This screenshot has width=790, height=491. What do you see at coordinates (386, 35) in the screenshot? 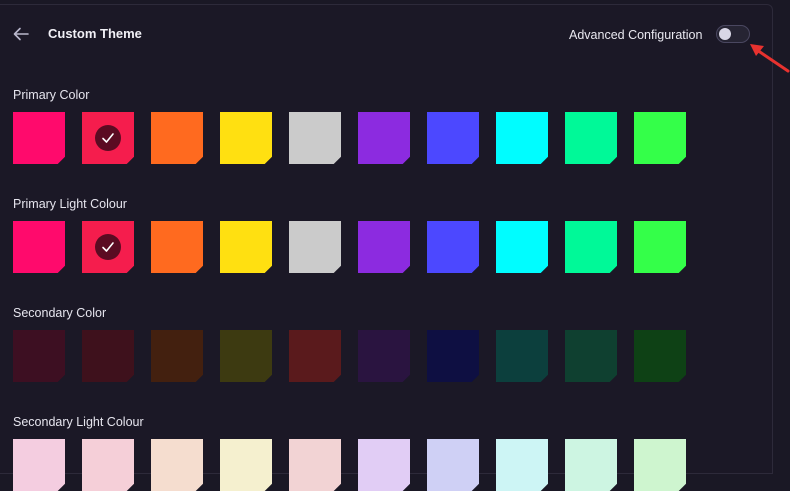
I see `header: Custom Theme Advanced Configuration` at bounding box center [386, 35].